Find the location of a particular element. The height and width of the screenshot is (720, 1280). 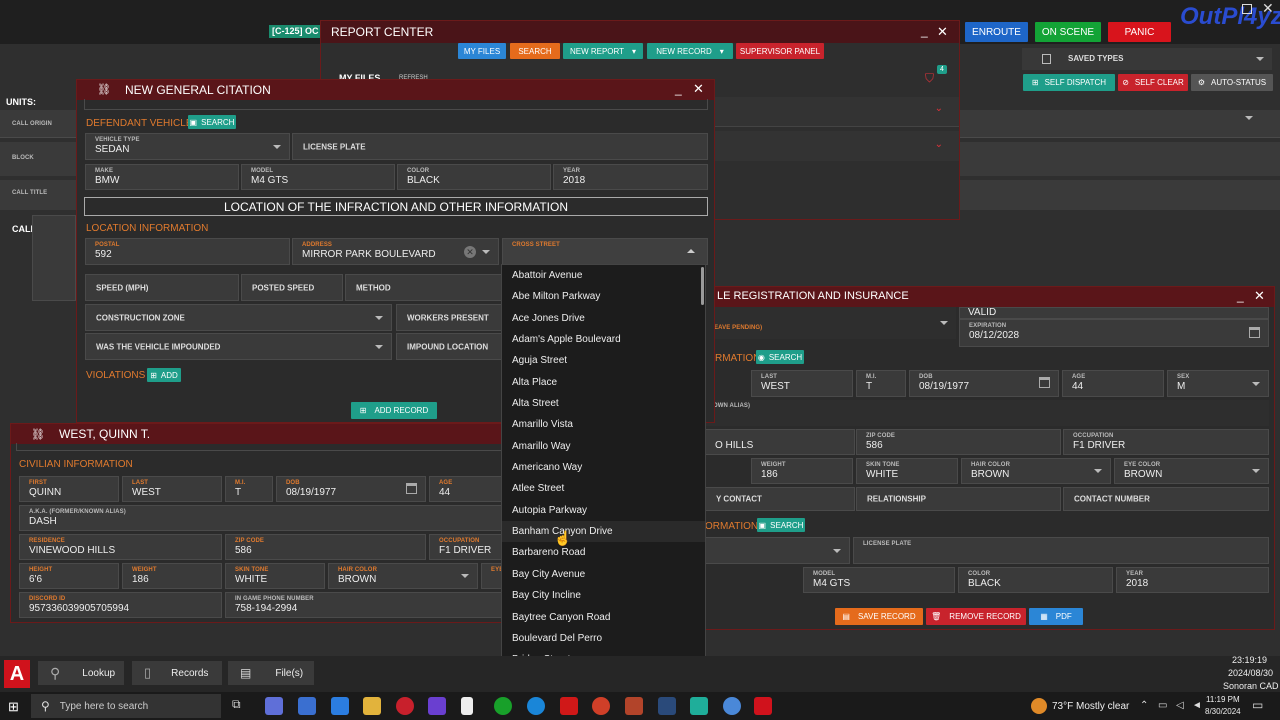

records-button: ▯ Records is located at coordinates (177, 673).